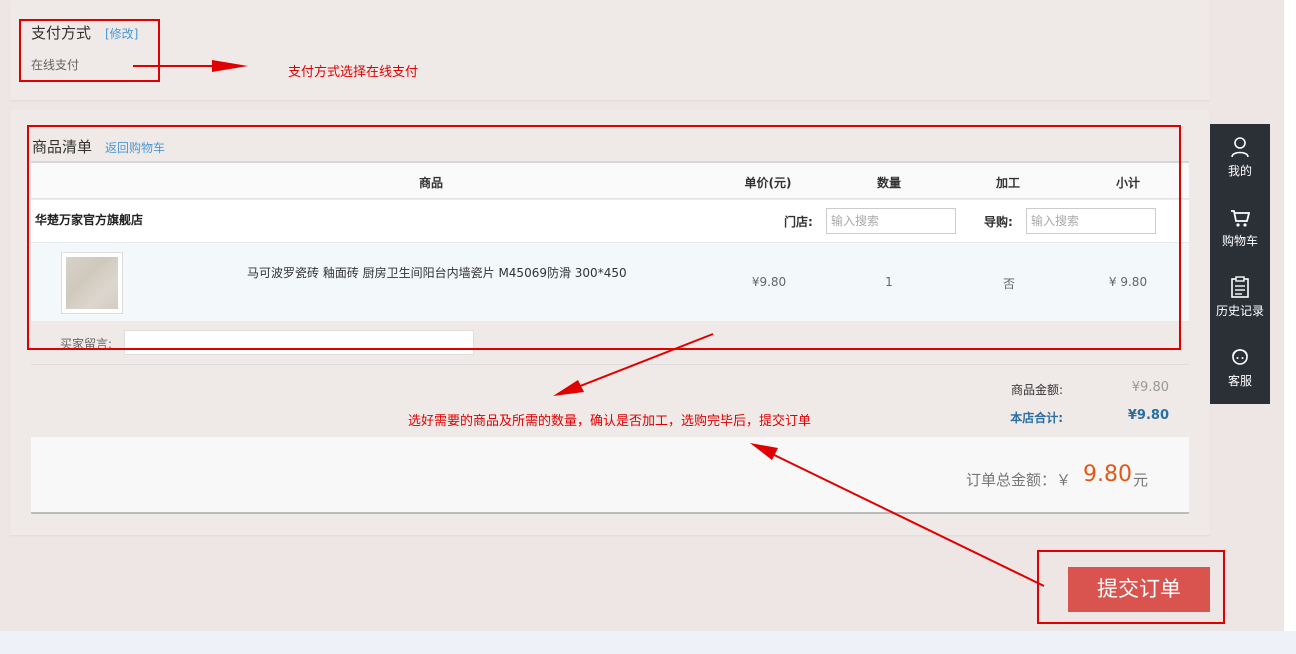 The image size is (1296, 654). Describe the element at coordinates (1131, 587) in the screenshot. I see `annotation-box-submit` at that location.